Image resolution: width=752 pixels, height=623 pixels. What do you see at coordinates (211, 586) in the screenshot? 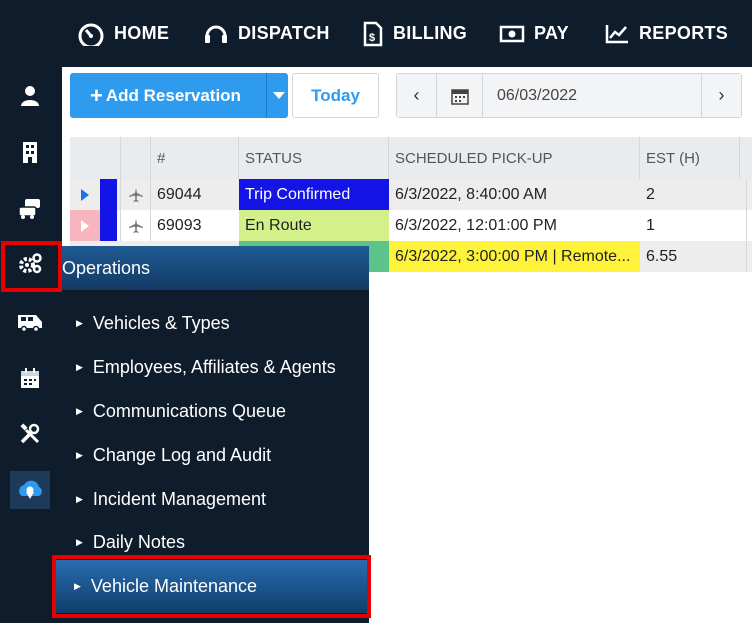
I see `highlight-box-vehicle-maintenance` at bounding box center [211, 586].